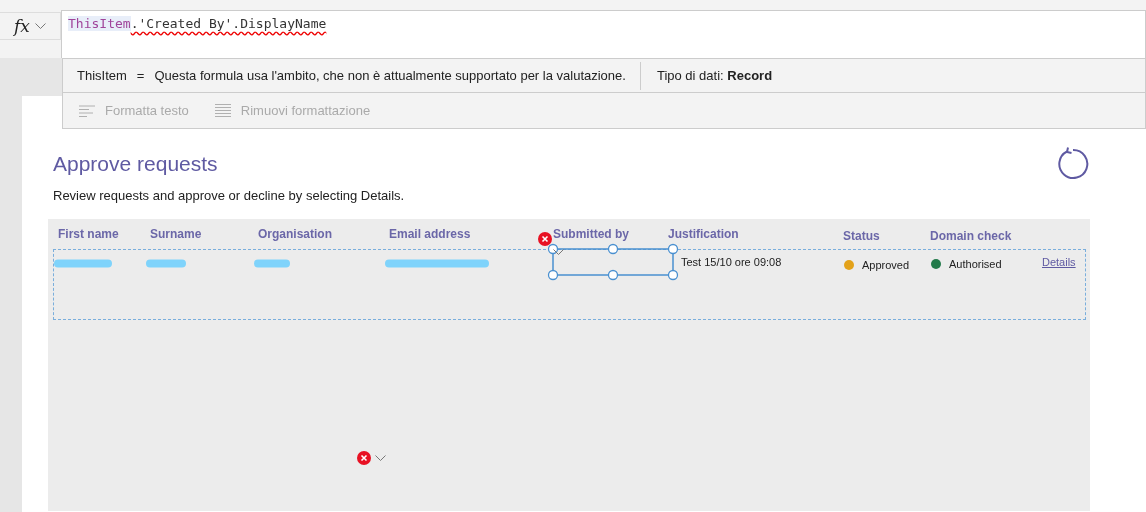 The width and height of the screenshot is (1146, 512). I want to click on column-header: Domain check, so click(971, 237).